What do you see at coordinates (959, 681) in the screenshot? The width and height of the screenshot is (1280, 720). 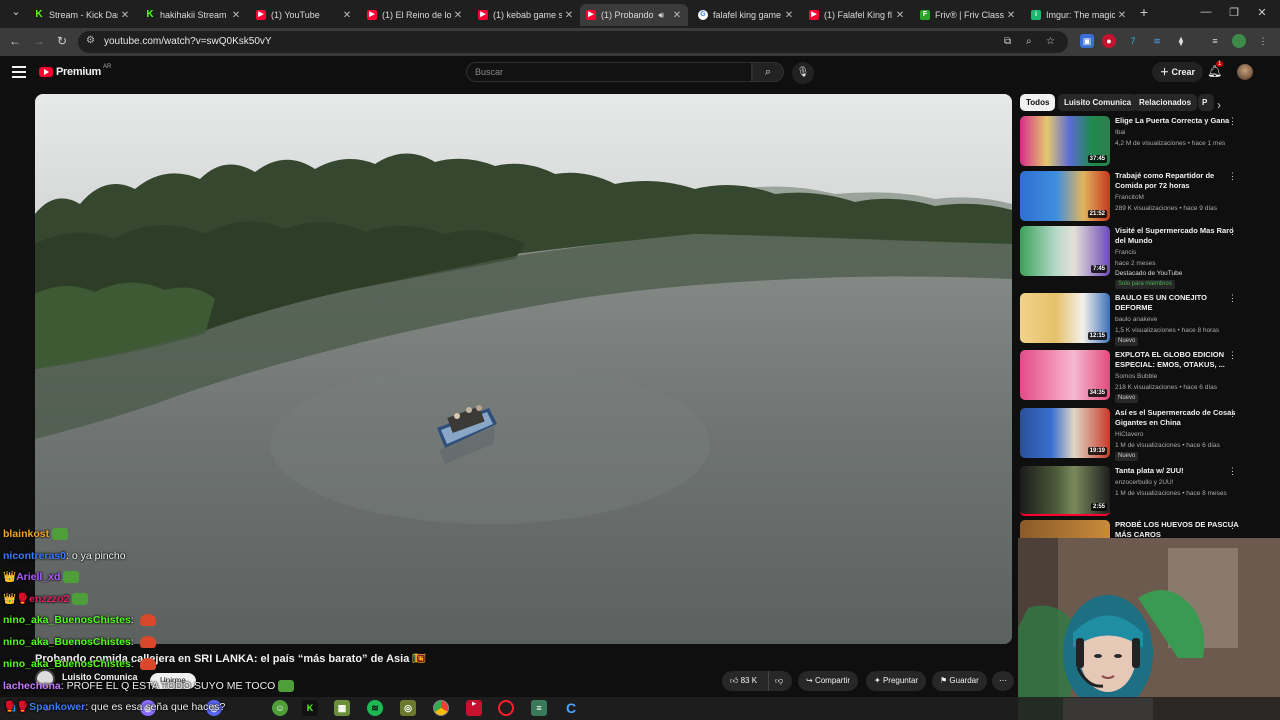 I see `save-button: ⚑ Guardar` at bounding box center [959, 681].